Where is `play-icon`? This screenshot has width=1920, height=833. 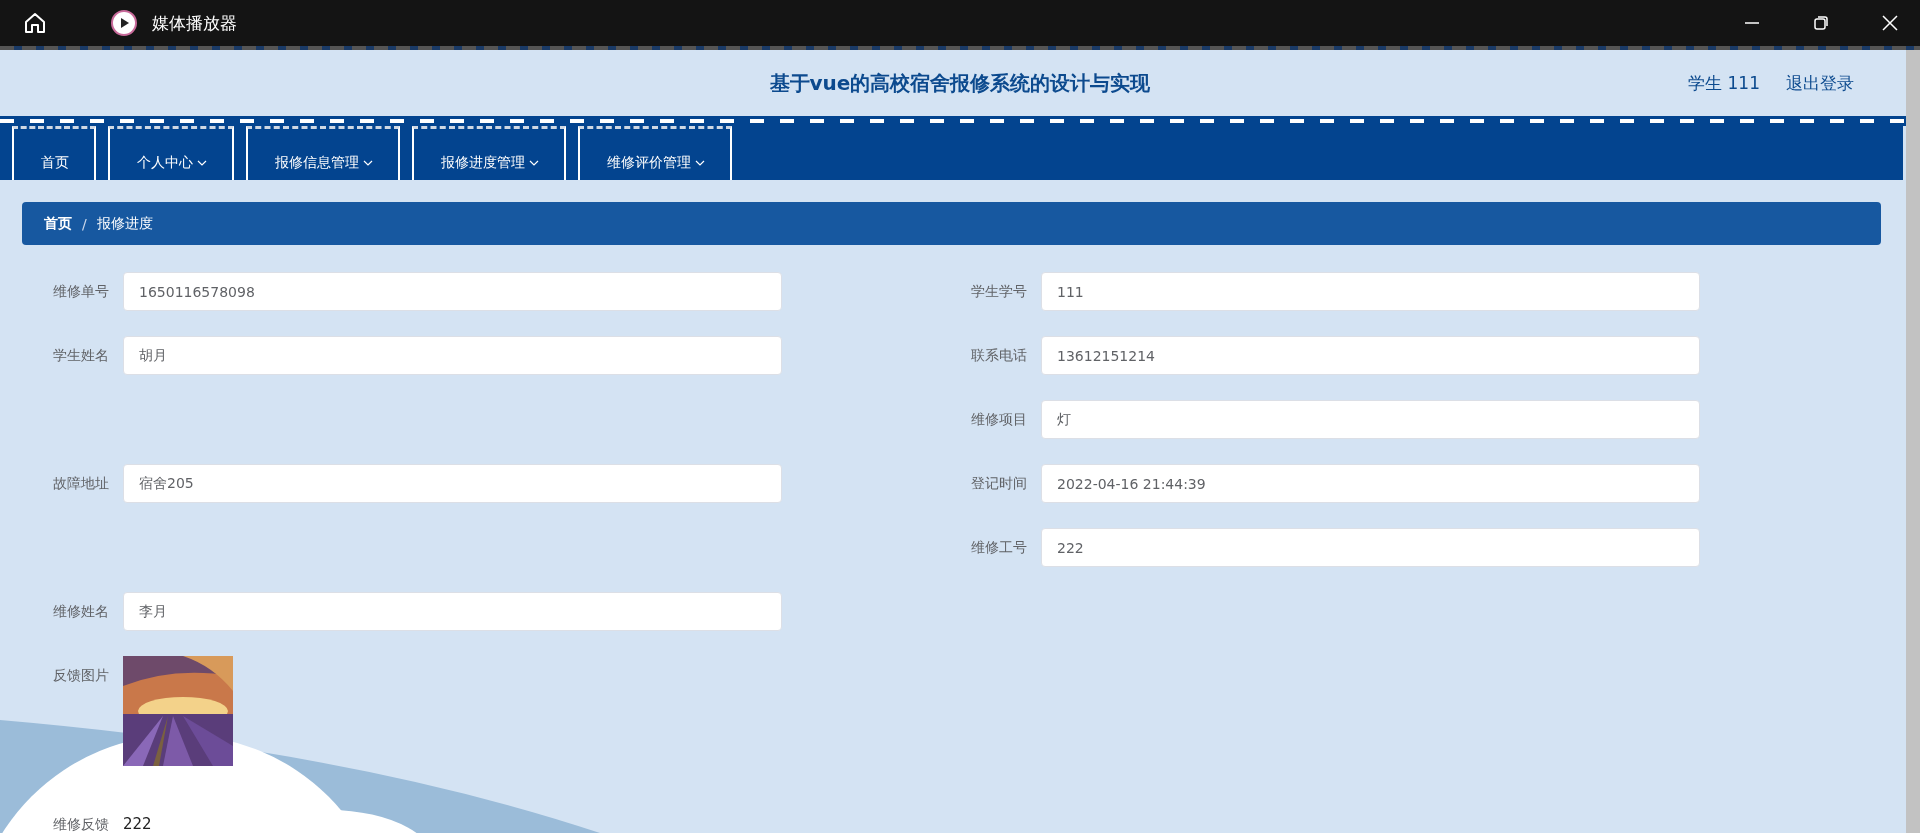 play-icon is located at coordinates (124, 23).